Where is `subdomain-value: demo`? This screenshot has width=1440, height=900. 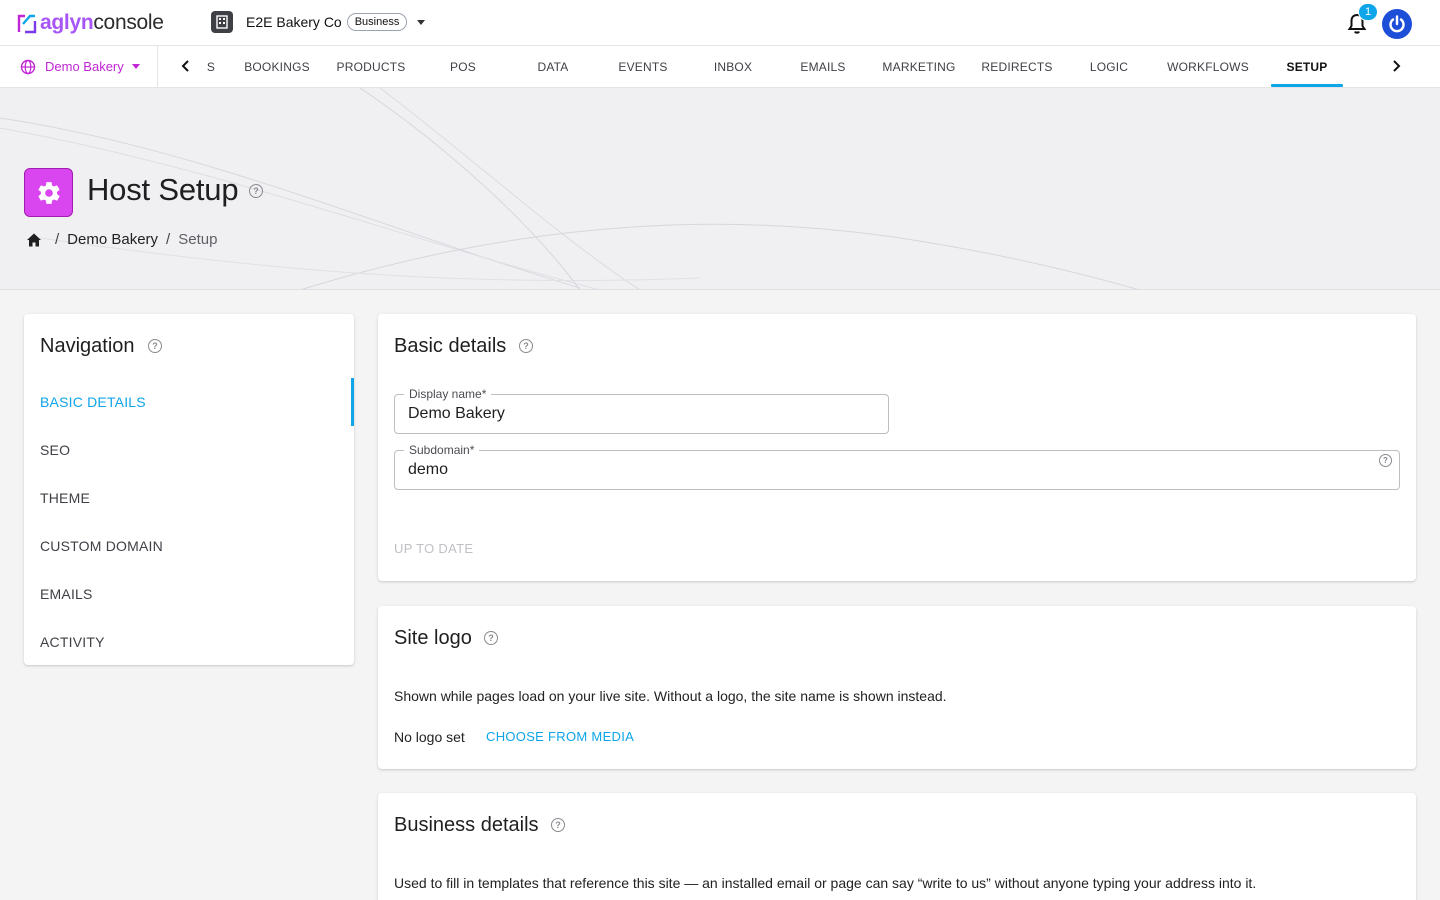 subdomain-value: demo is located at coordinates (428, 469).